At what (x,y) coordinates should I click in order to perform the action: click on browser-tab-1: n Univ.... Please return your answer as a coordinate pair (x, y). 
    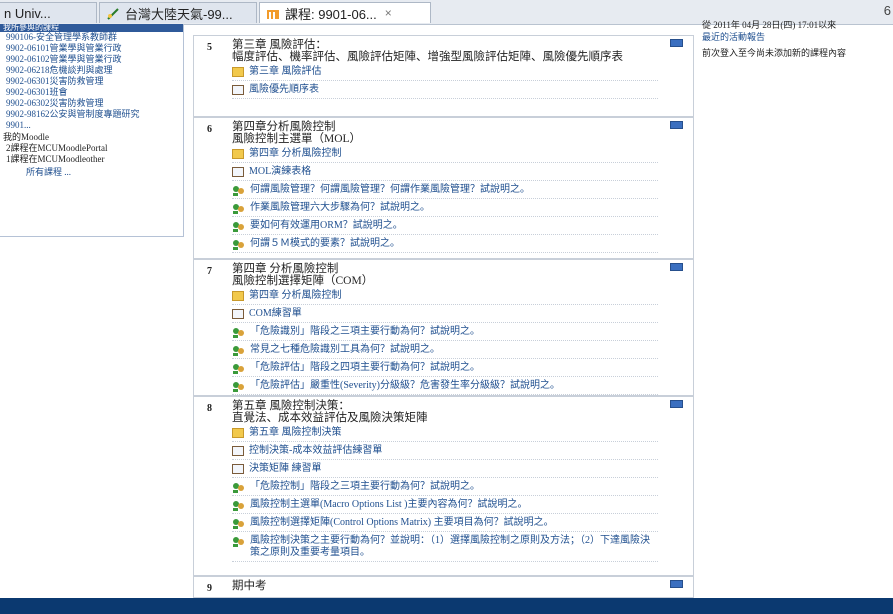
    Looking at the image, I should click on (48, 12).